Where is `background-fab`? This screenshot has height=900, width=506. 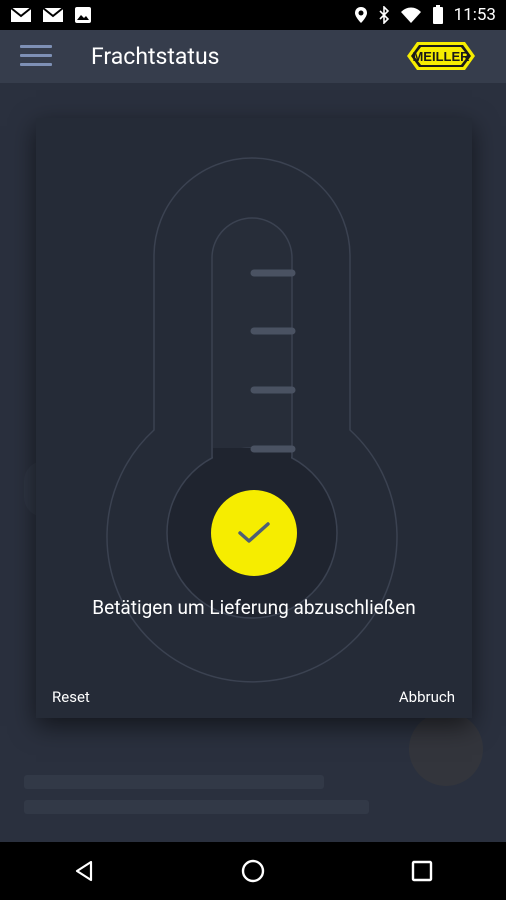
background-fab is located at coordinates (446, 749).